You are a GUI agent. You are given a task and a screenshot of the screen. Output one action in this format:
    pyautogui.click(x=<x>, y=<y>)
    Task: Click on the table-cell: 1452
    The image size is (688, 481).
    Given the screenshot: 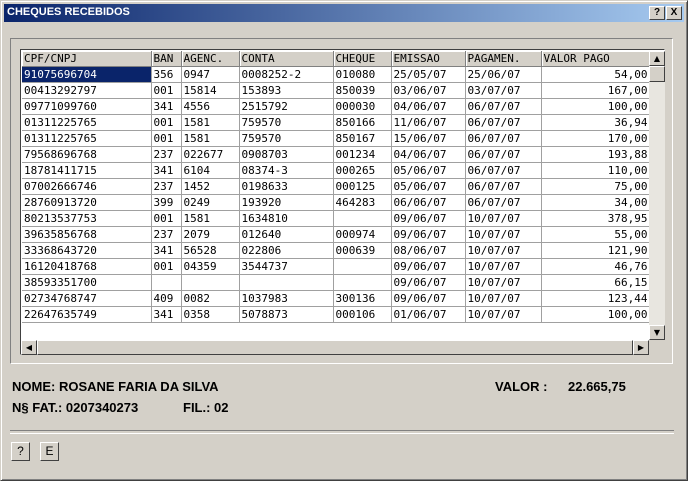 What is the action you would take?
    pyautogui.click(x=210, y=186)
    